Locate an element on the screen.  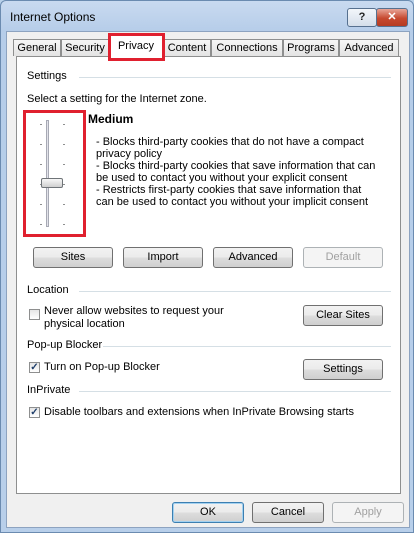
tab-content: Content is located at coordinates (187, 47).